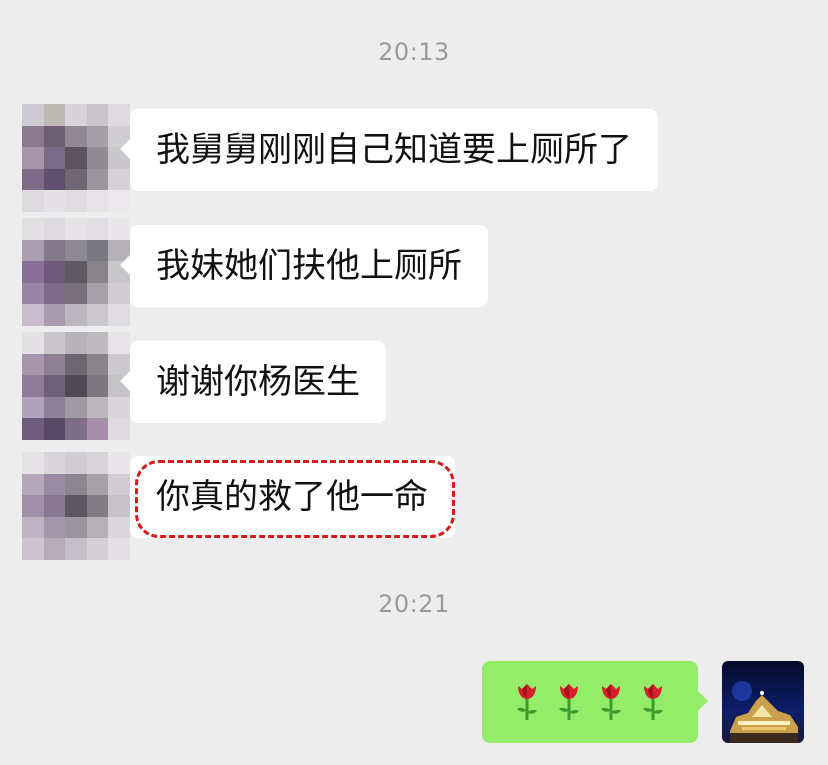 The height and width of the screenshot is (765, 828). What do you see at coordinates (389, 150) in the screenshot?
I see `message-bubble: 我舅舅刚刚自己知道要上厕所了` at bounding box center [389, 150].